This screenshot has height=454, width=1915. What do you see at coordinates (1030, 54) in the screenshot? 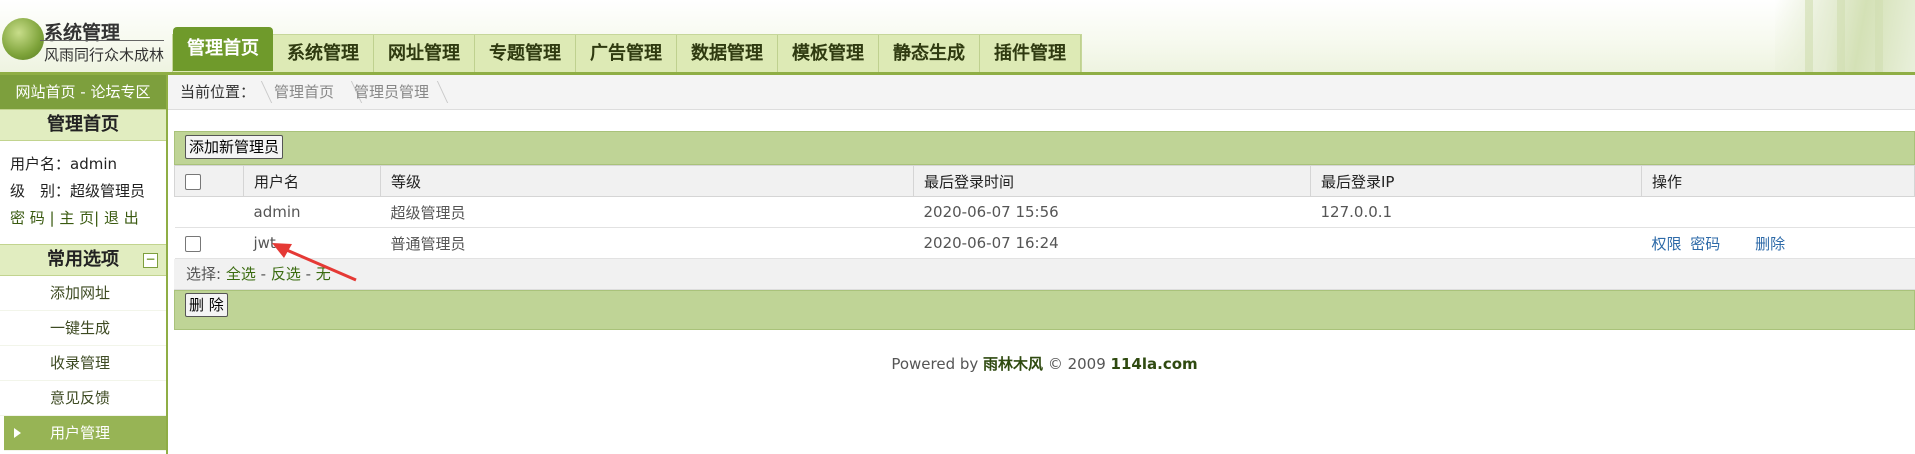
I see `nav-tab-plugin: 插件管理` at bounding box center [1030, 54].